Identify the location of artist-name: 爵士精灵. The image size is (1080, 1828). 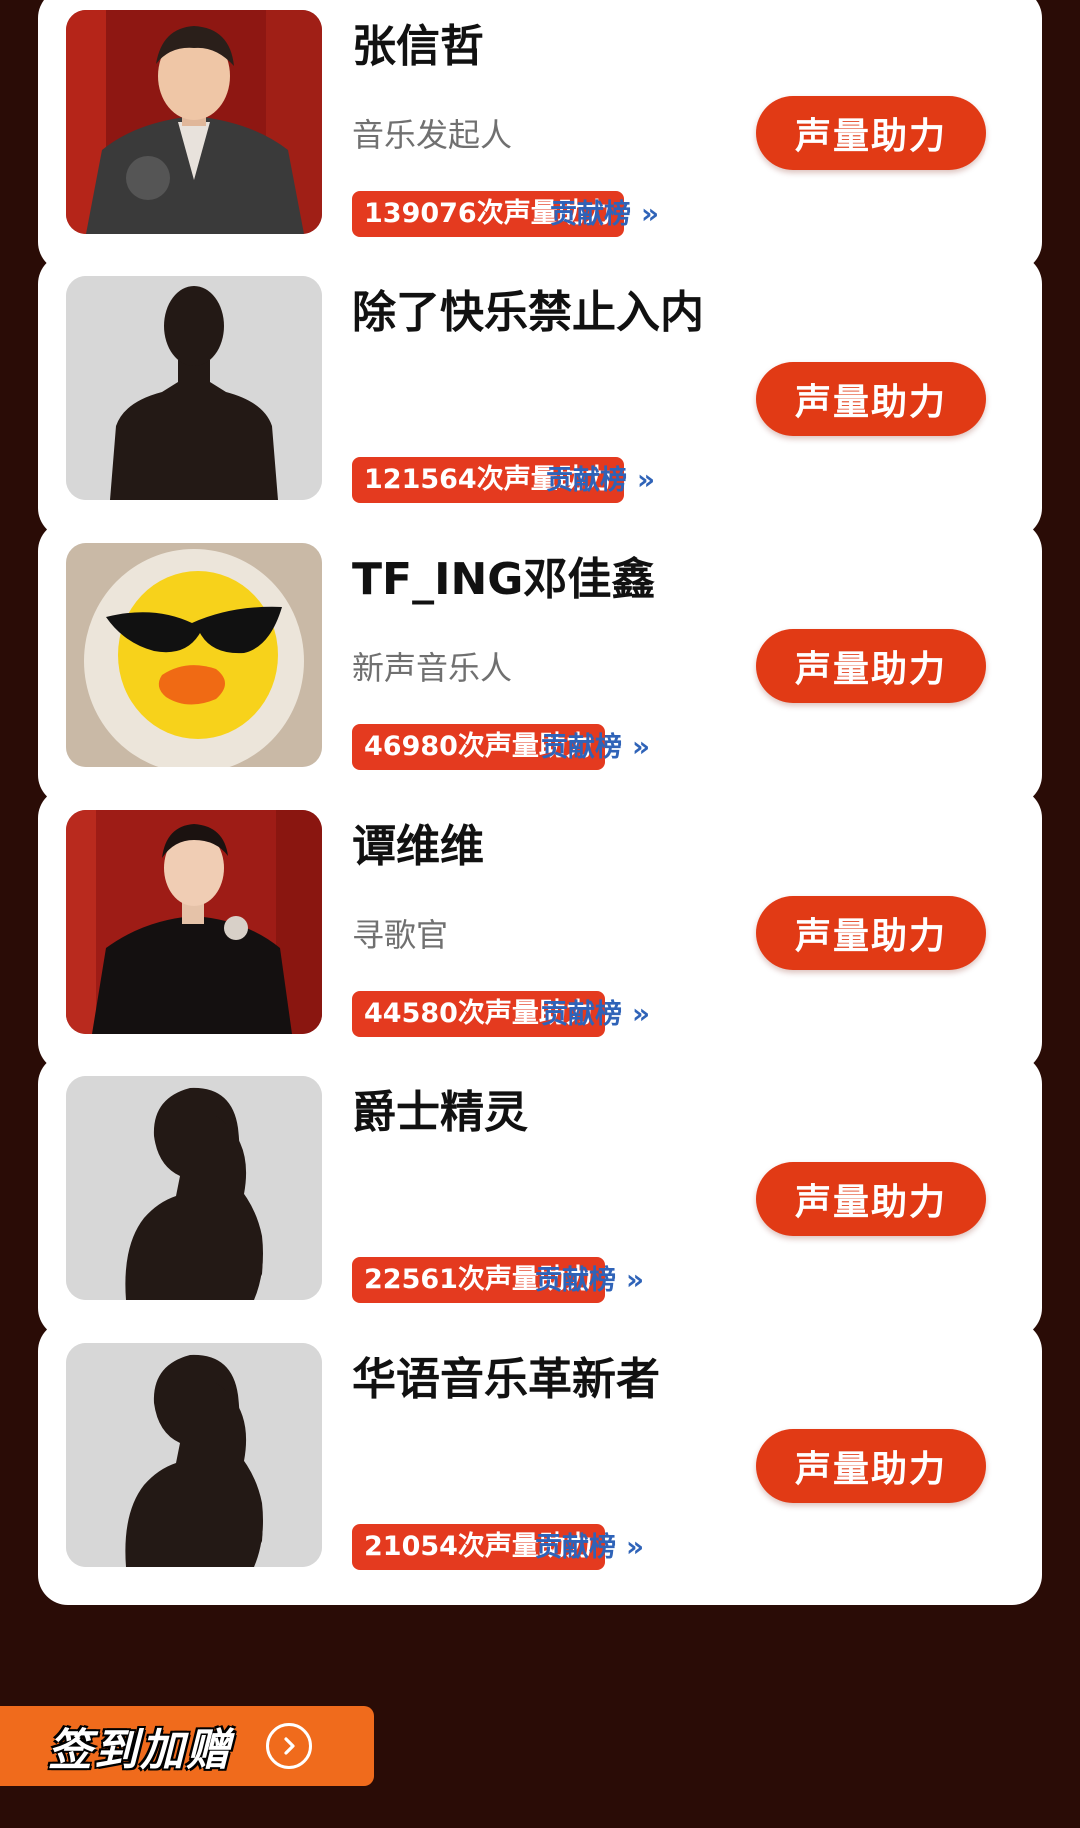
(440, 1112).